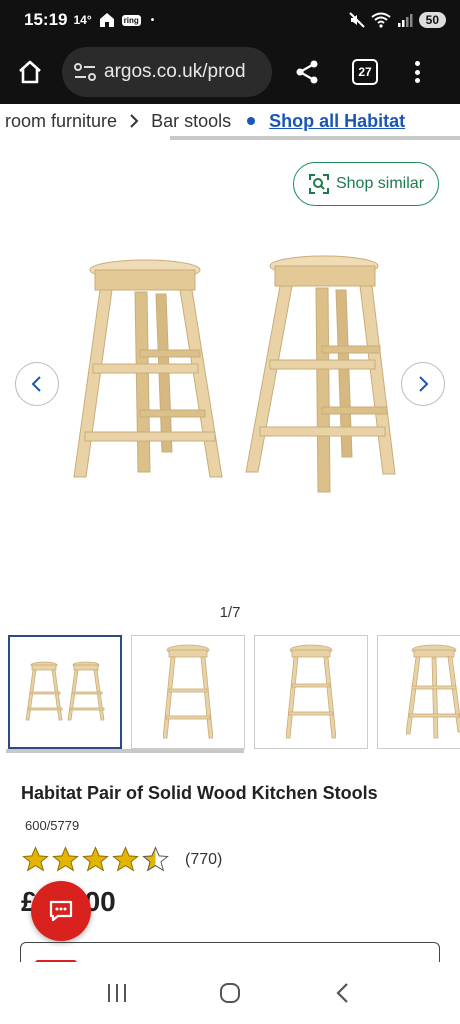  I want to click on home-button, so click(30, 72).